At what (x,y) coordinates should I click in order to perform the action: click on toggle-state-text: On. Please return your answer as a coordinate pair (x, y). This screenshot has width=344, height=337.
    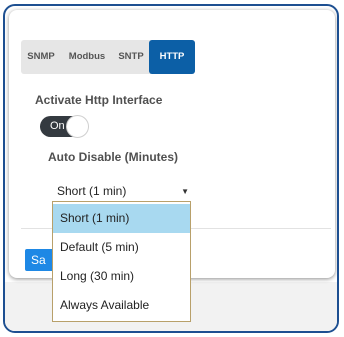
    Looking at the image, I should click on (57, 126).